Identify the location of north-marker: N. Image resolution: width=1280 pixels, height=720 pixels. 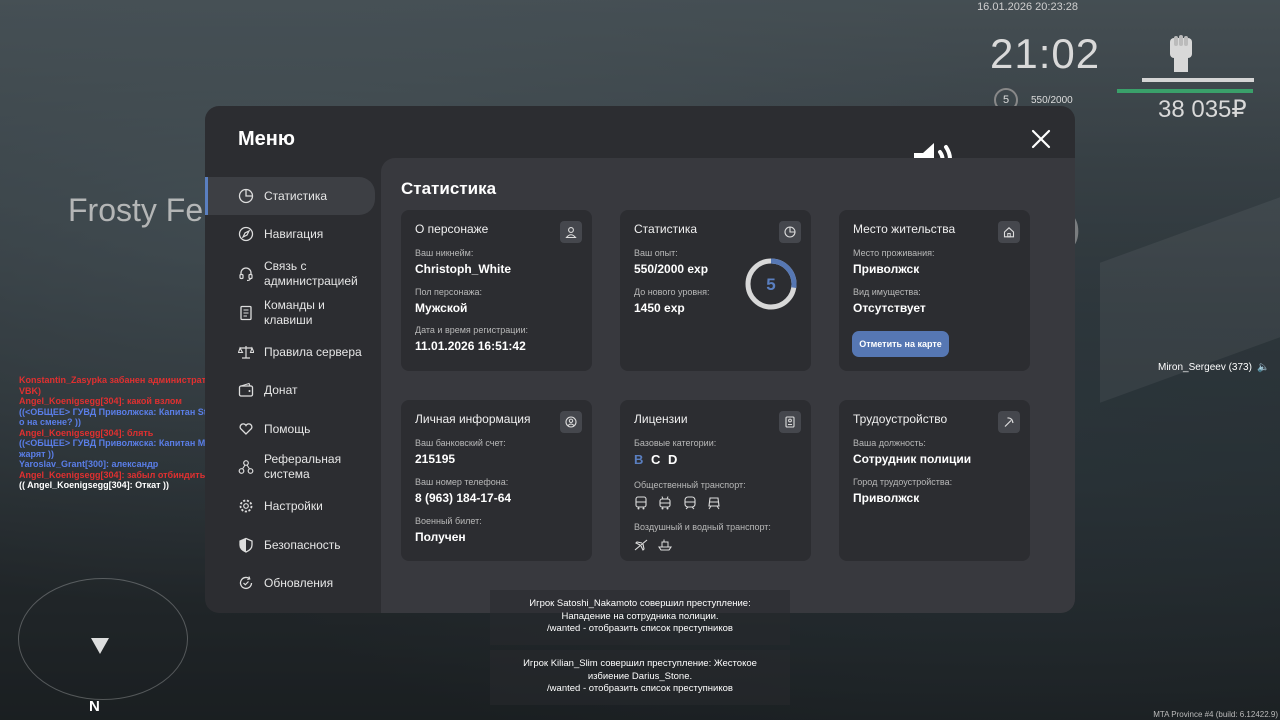
(94, 706).